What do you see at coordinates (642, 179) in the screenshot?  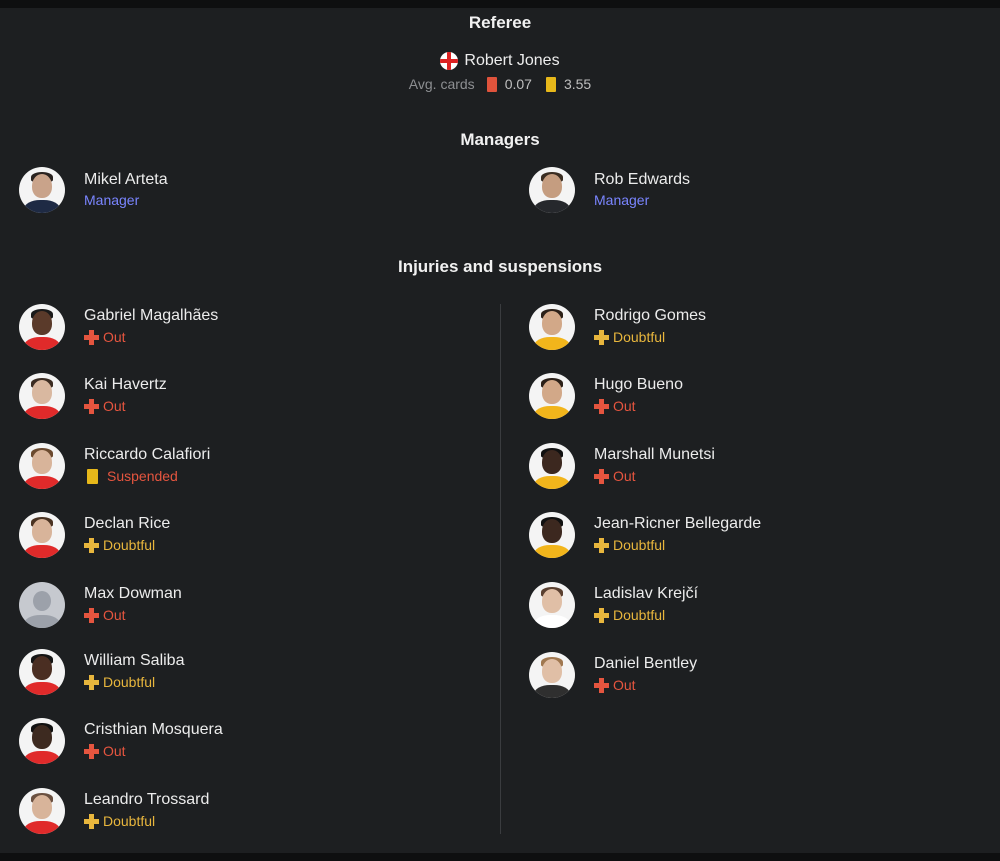 I see `manager-name: Rob Edwards` at bounding box center [642, 179].